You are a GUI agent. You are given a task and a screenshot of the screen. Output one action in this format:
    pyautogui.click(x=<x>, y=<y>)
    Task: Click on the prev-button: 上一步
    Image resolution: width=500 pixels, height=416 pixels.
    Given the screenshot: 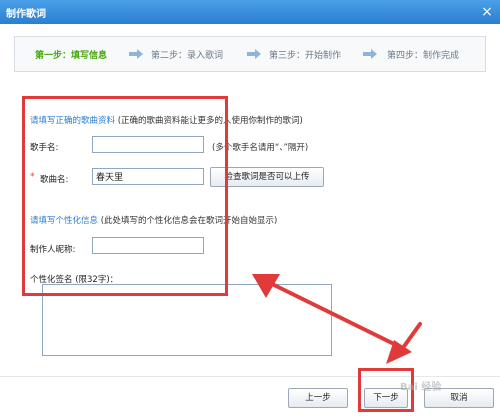 What is the action you would take?
    pyautogui.click(x=318, y=398)
    